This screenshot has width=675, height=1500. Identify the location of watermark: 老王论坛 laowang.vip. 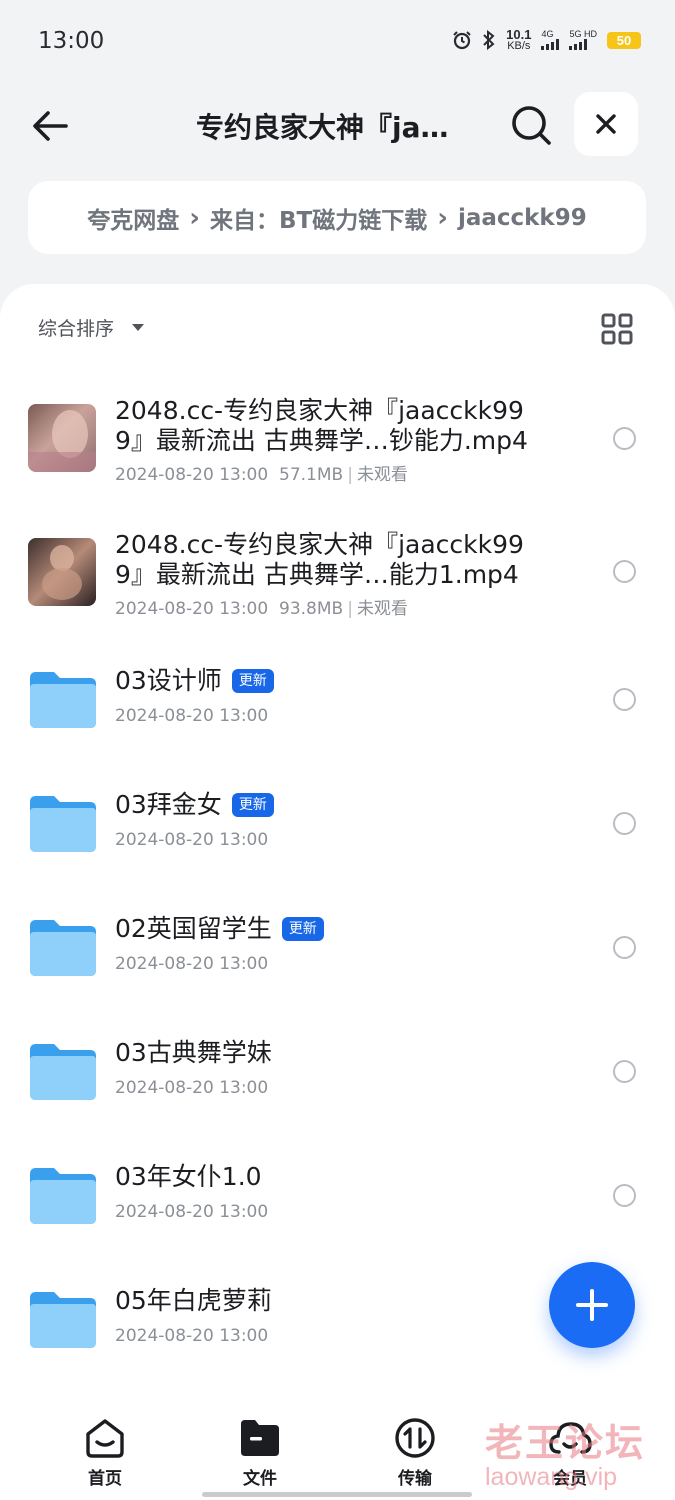
(565, 1455).